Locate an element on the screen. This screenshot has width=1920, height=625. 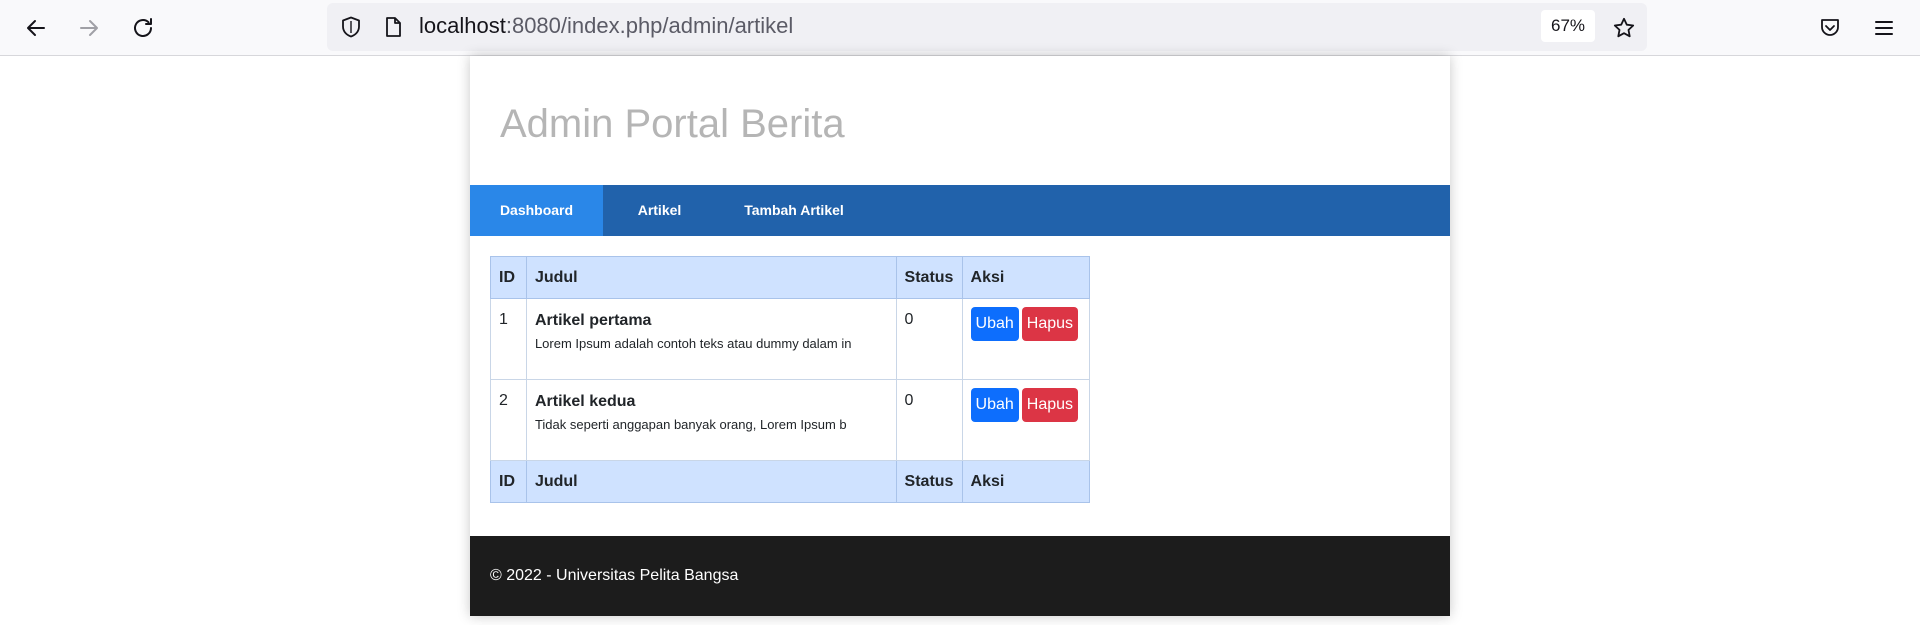
url-host: localhost is located at coordinates (462, 25).